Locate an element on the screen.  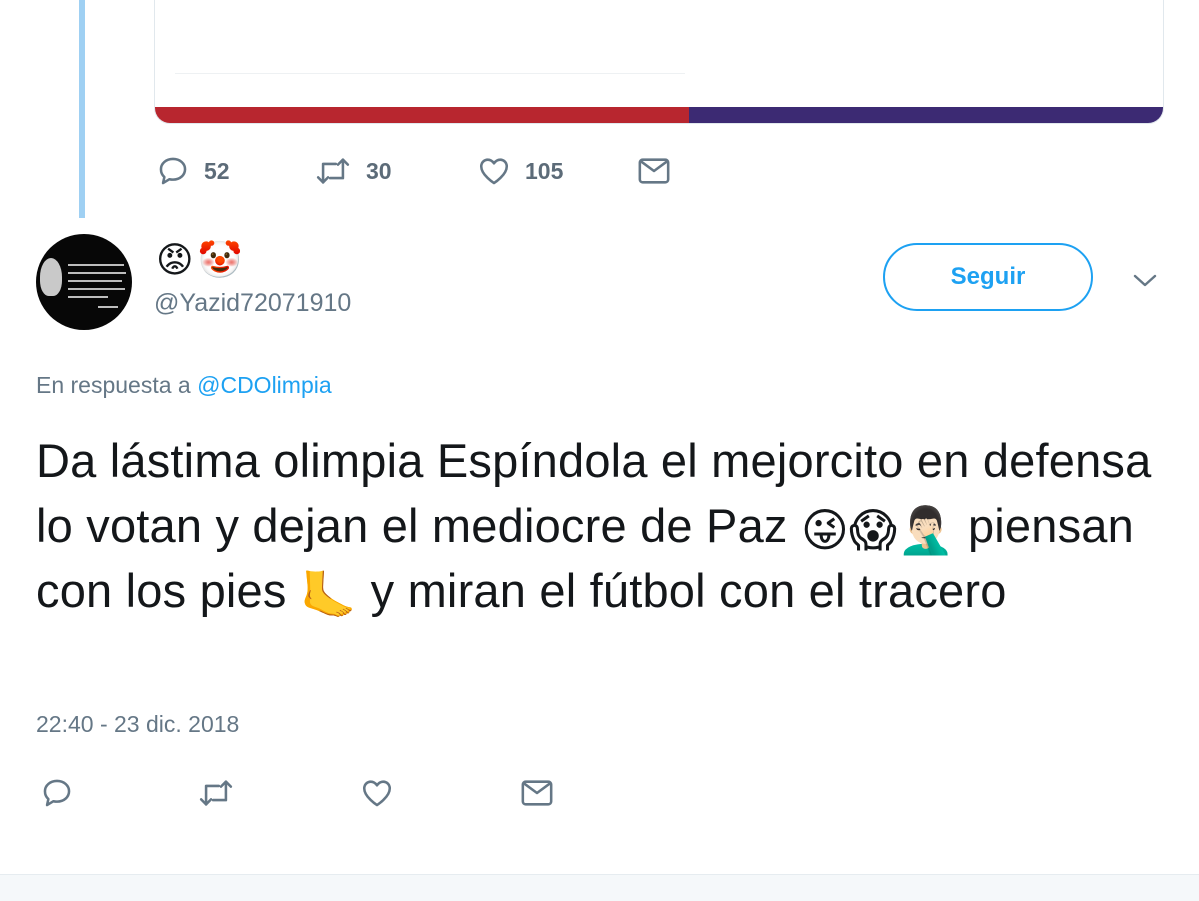
reply-context: En respuesta a @CDOlimpia is located at coordinates (184, 385).